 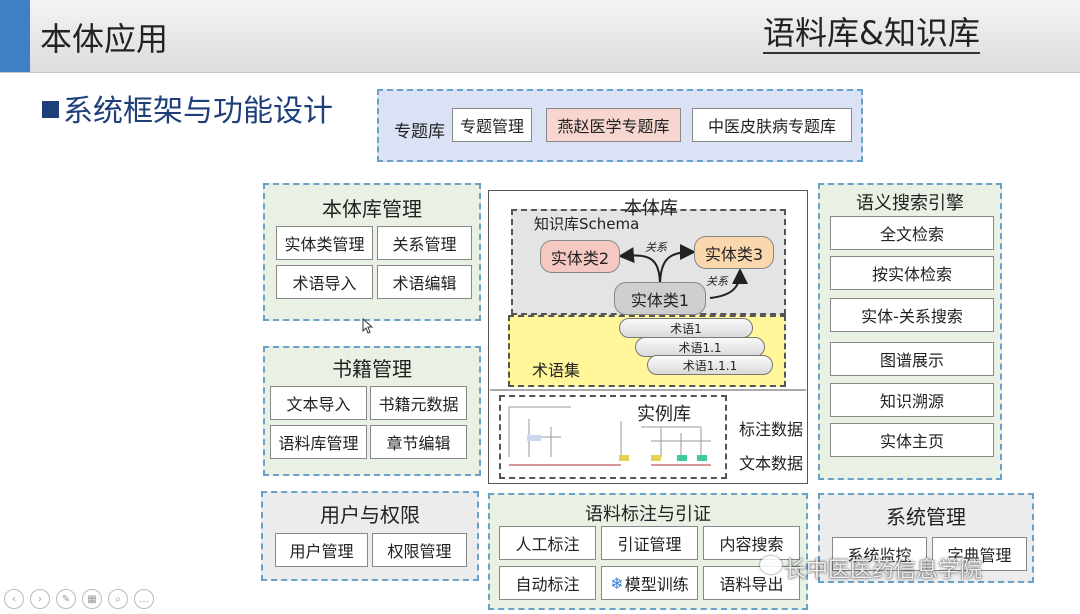 I want to click on pen-icon: ✎, so click(x=66, y=599).